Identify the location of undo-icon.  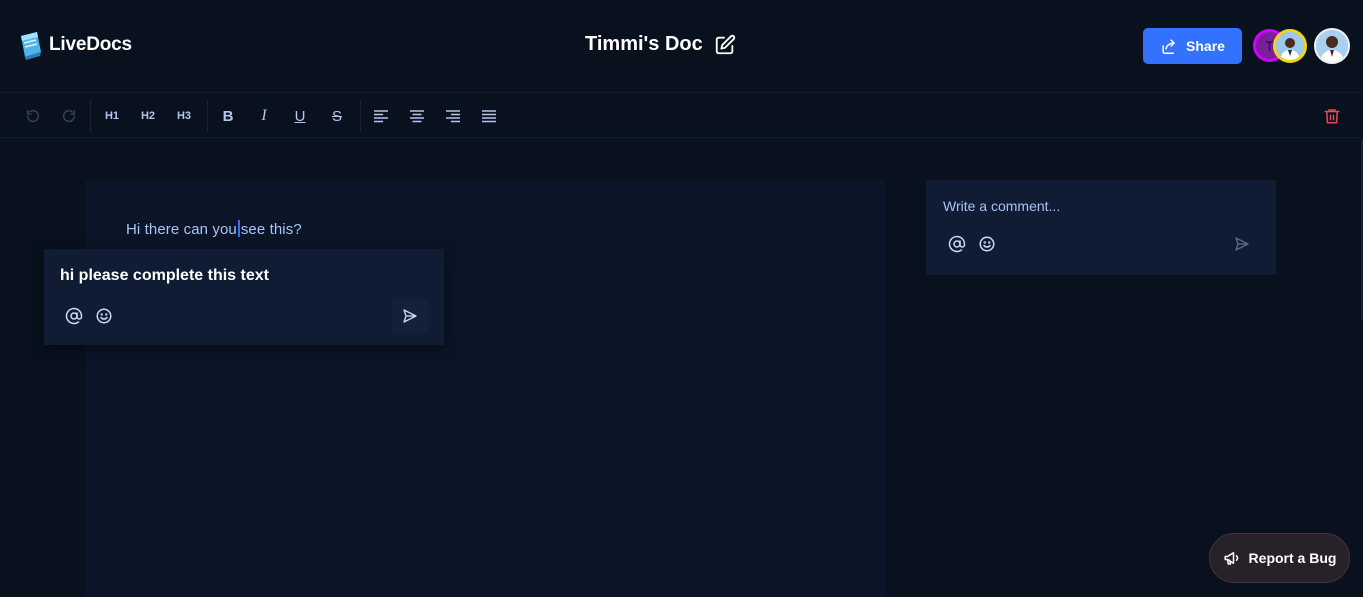
(32, 116).